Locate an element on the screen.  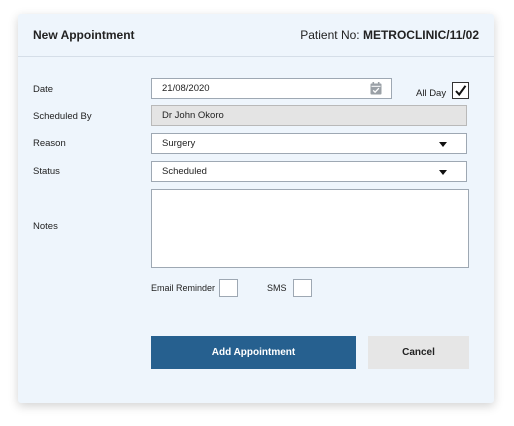
email-reminder-label: Email Reminder is located at coordinates (183, 288).